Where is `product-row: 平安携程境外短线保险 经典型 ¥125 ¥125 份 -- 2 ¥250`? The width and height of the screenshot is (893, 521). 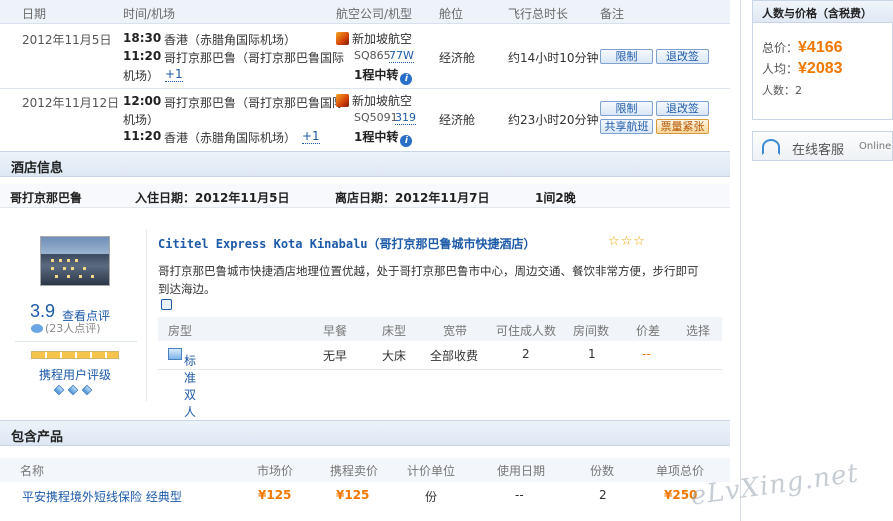
product-row: 平安携程境外短线保险 经典型 ¥125 ¥125 份 -- 2 ¥250 is located at coordinates (365, 497).